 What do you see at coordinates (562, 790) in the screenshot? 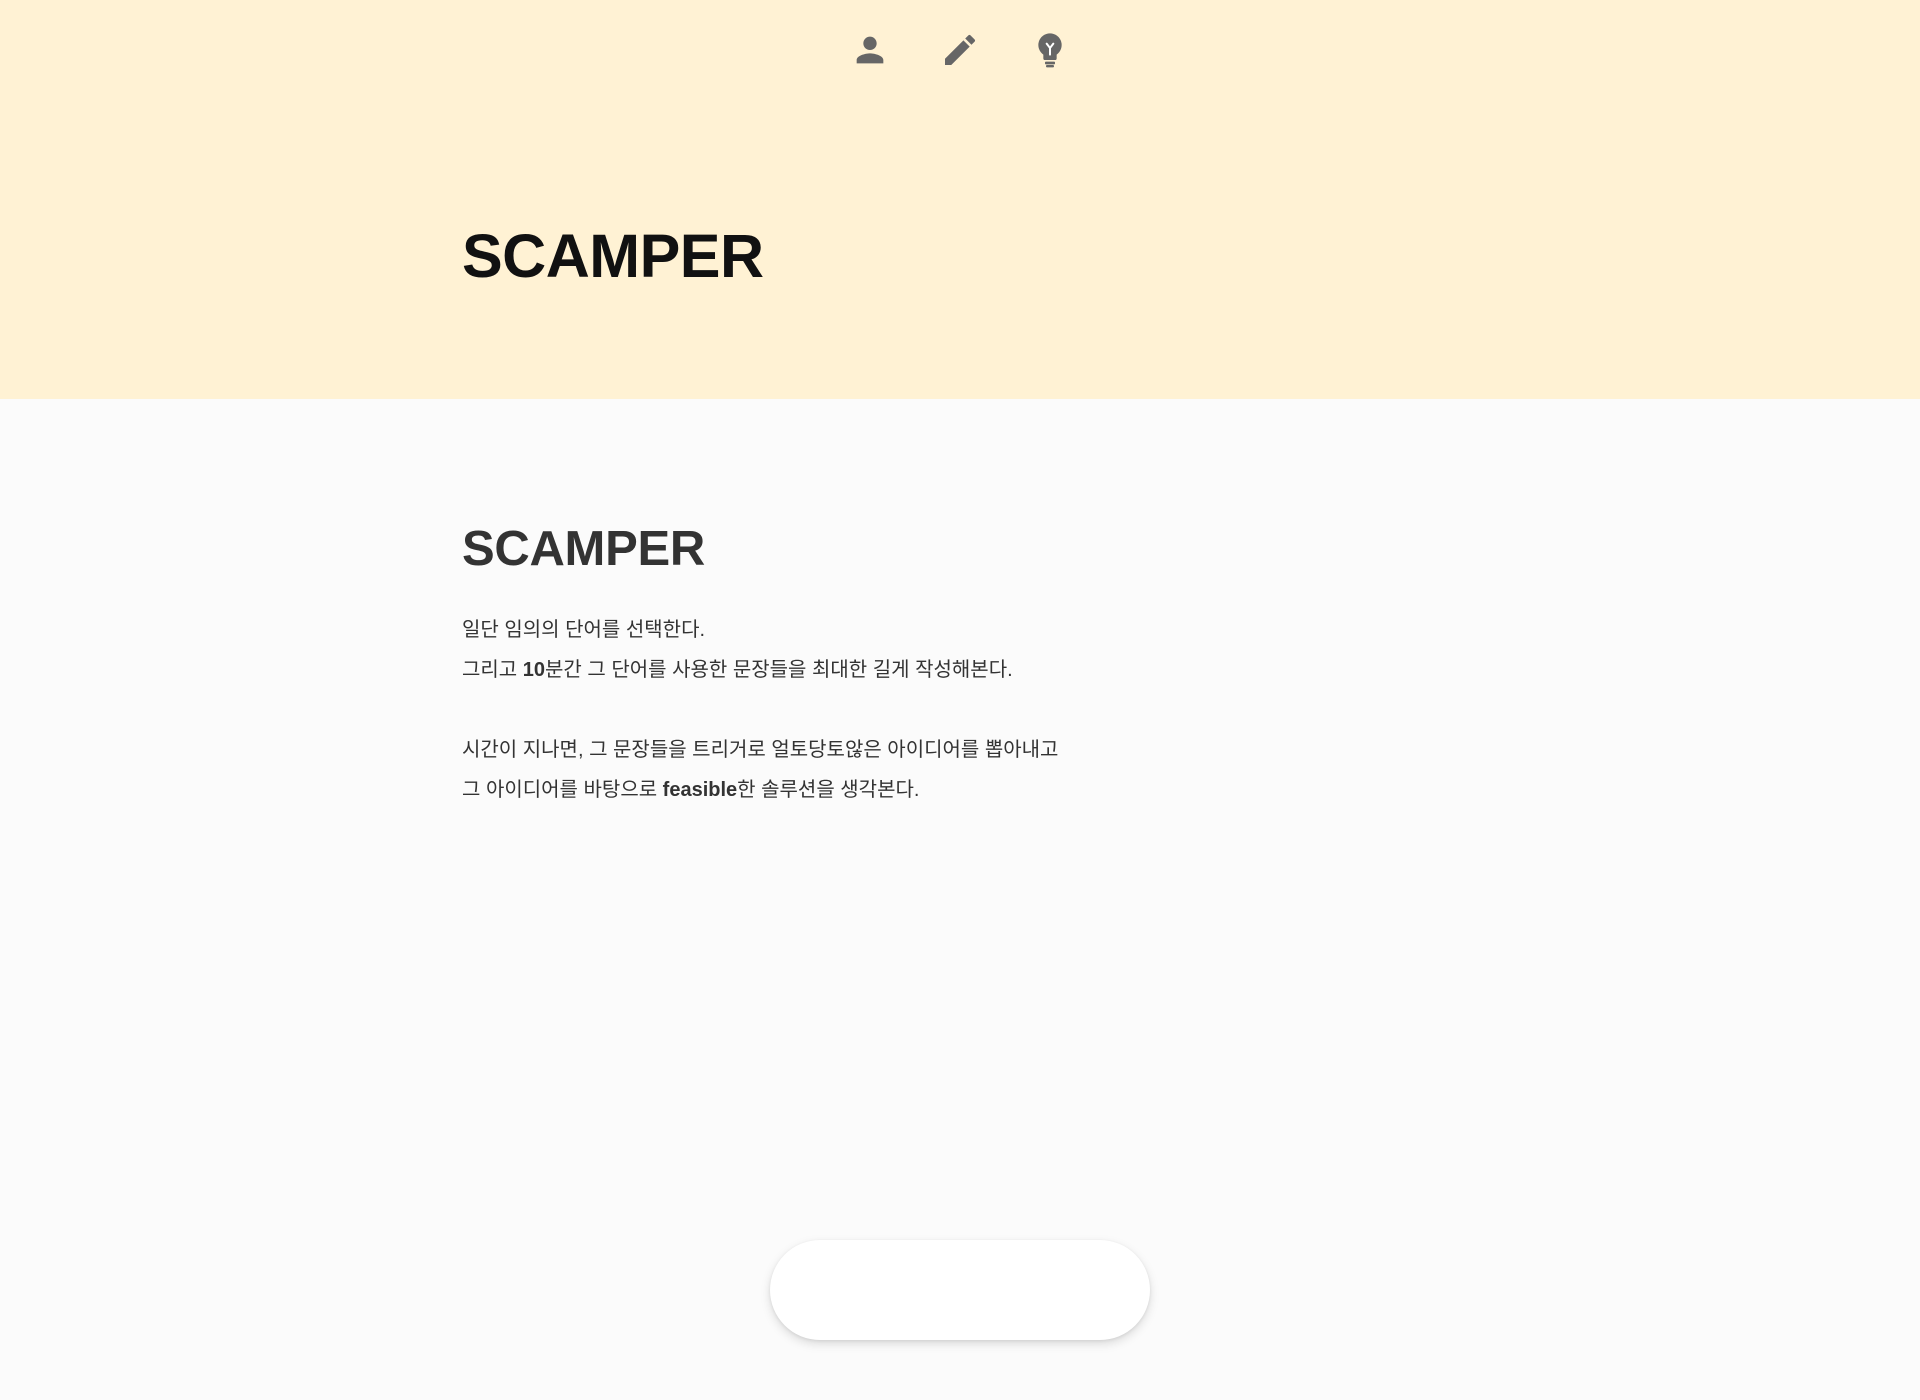
I see `text-segment: 그 아이디어를 바탕으로` at bounding box center [562, 790].